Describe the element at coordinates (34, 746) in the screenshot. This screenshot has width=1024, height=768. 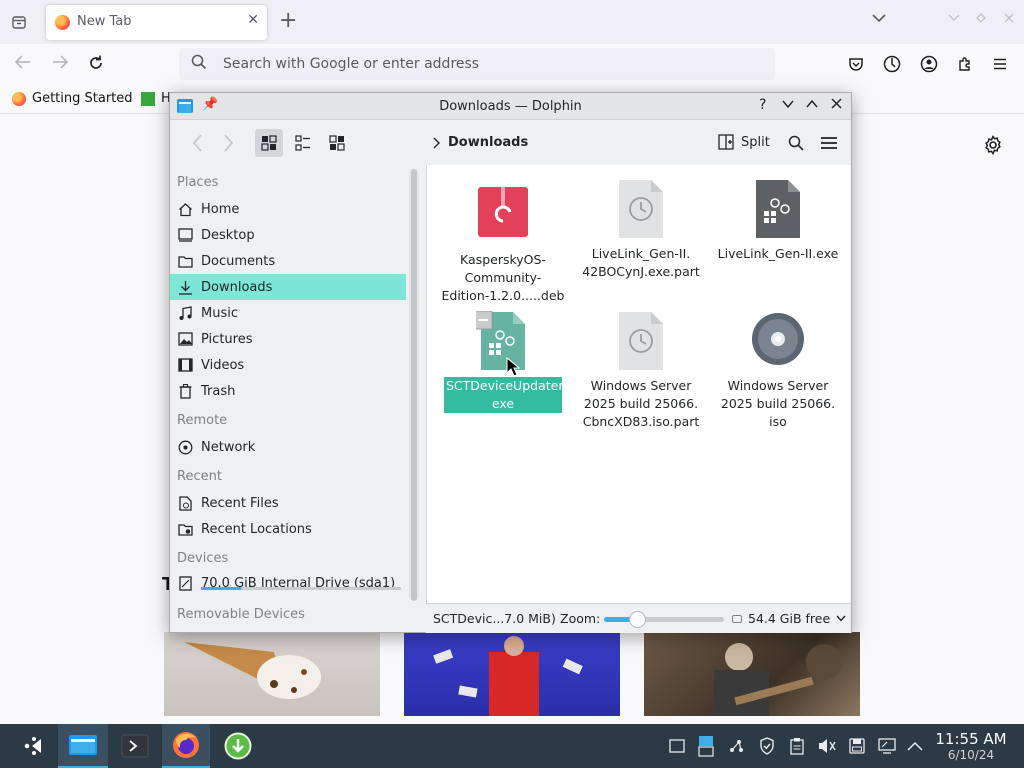
I see `application-launcher-icon` at that location.